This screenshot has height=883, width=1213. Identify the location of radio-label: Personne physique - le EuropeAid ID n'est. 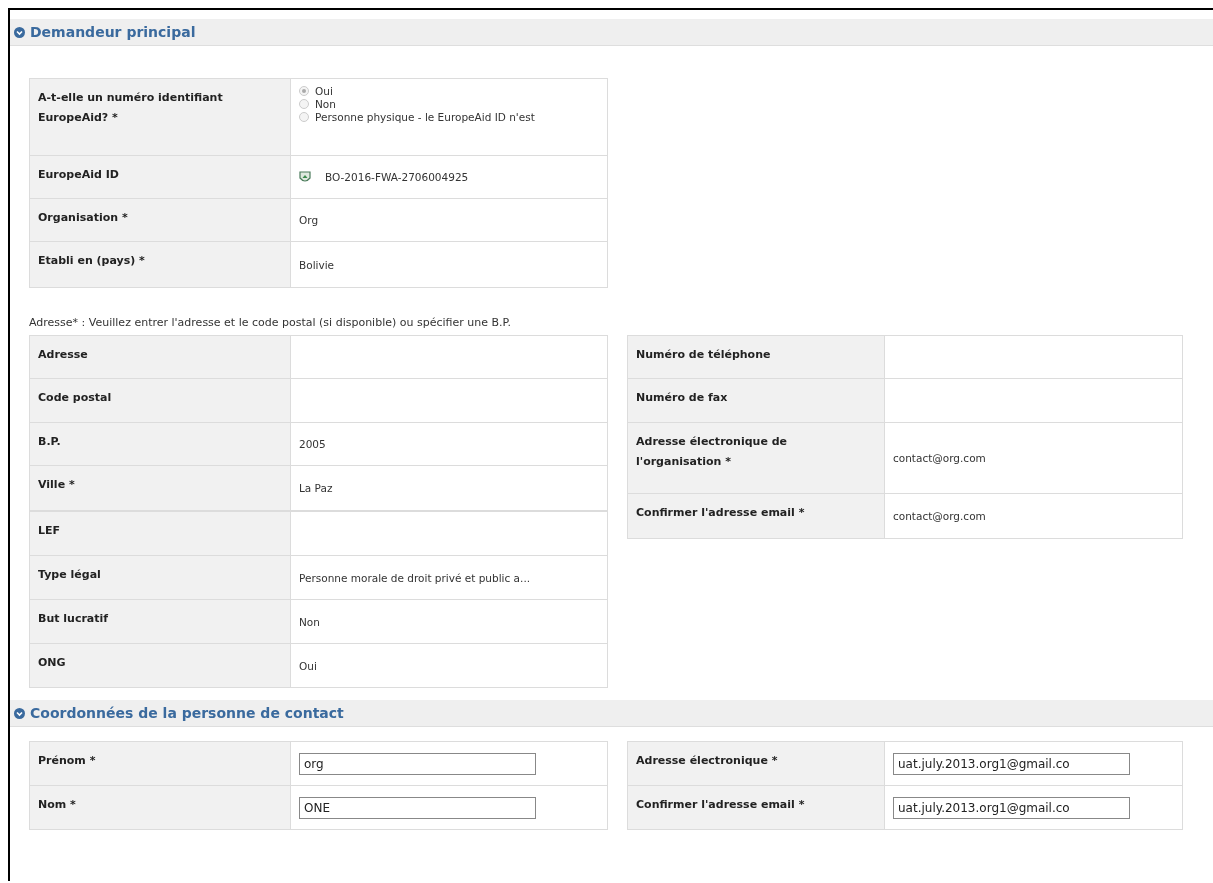
(425, 117).